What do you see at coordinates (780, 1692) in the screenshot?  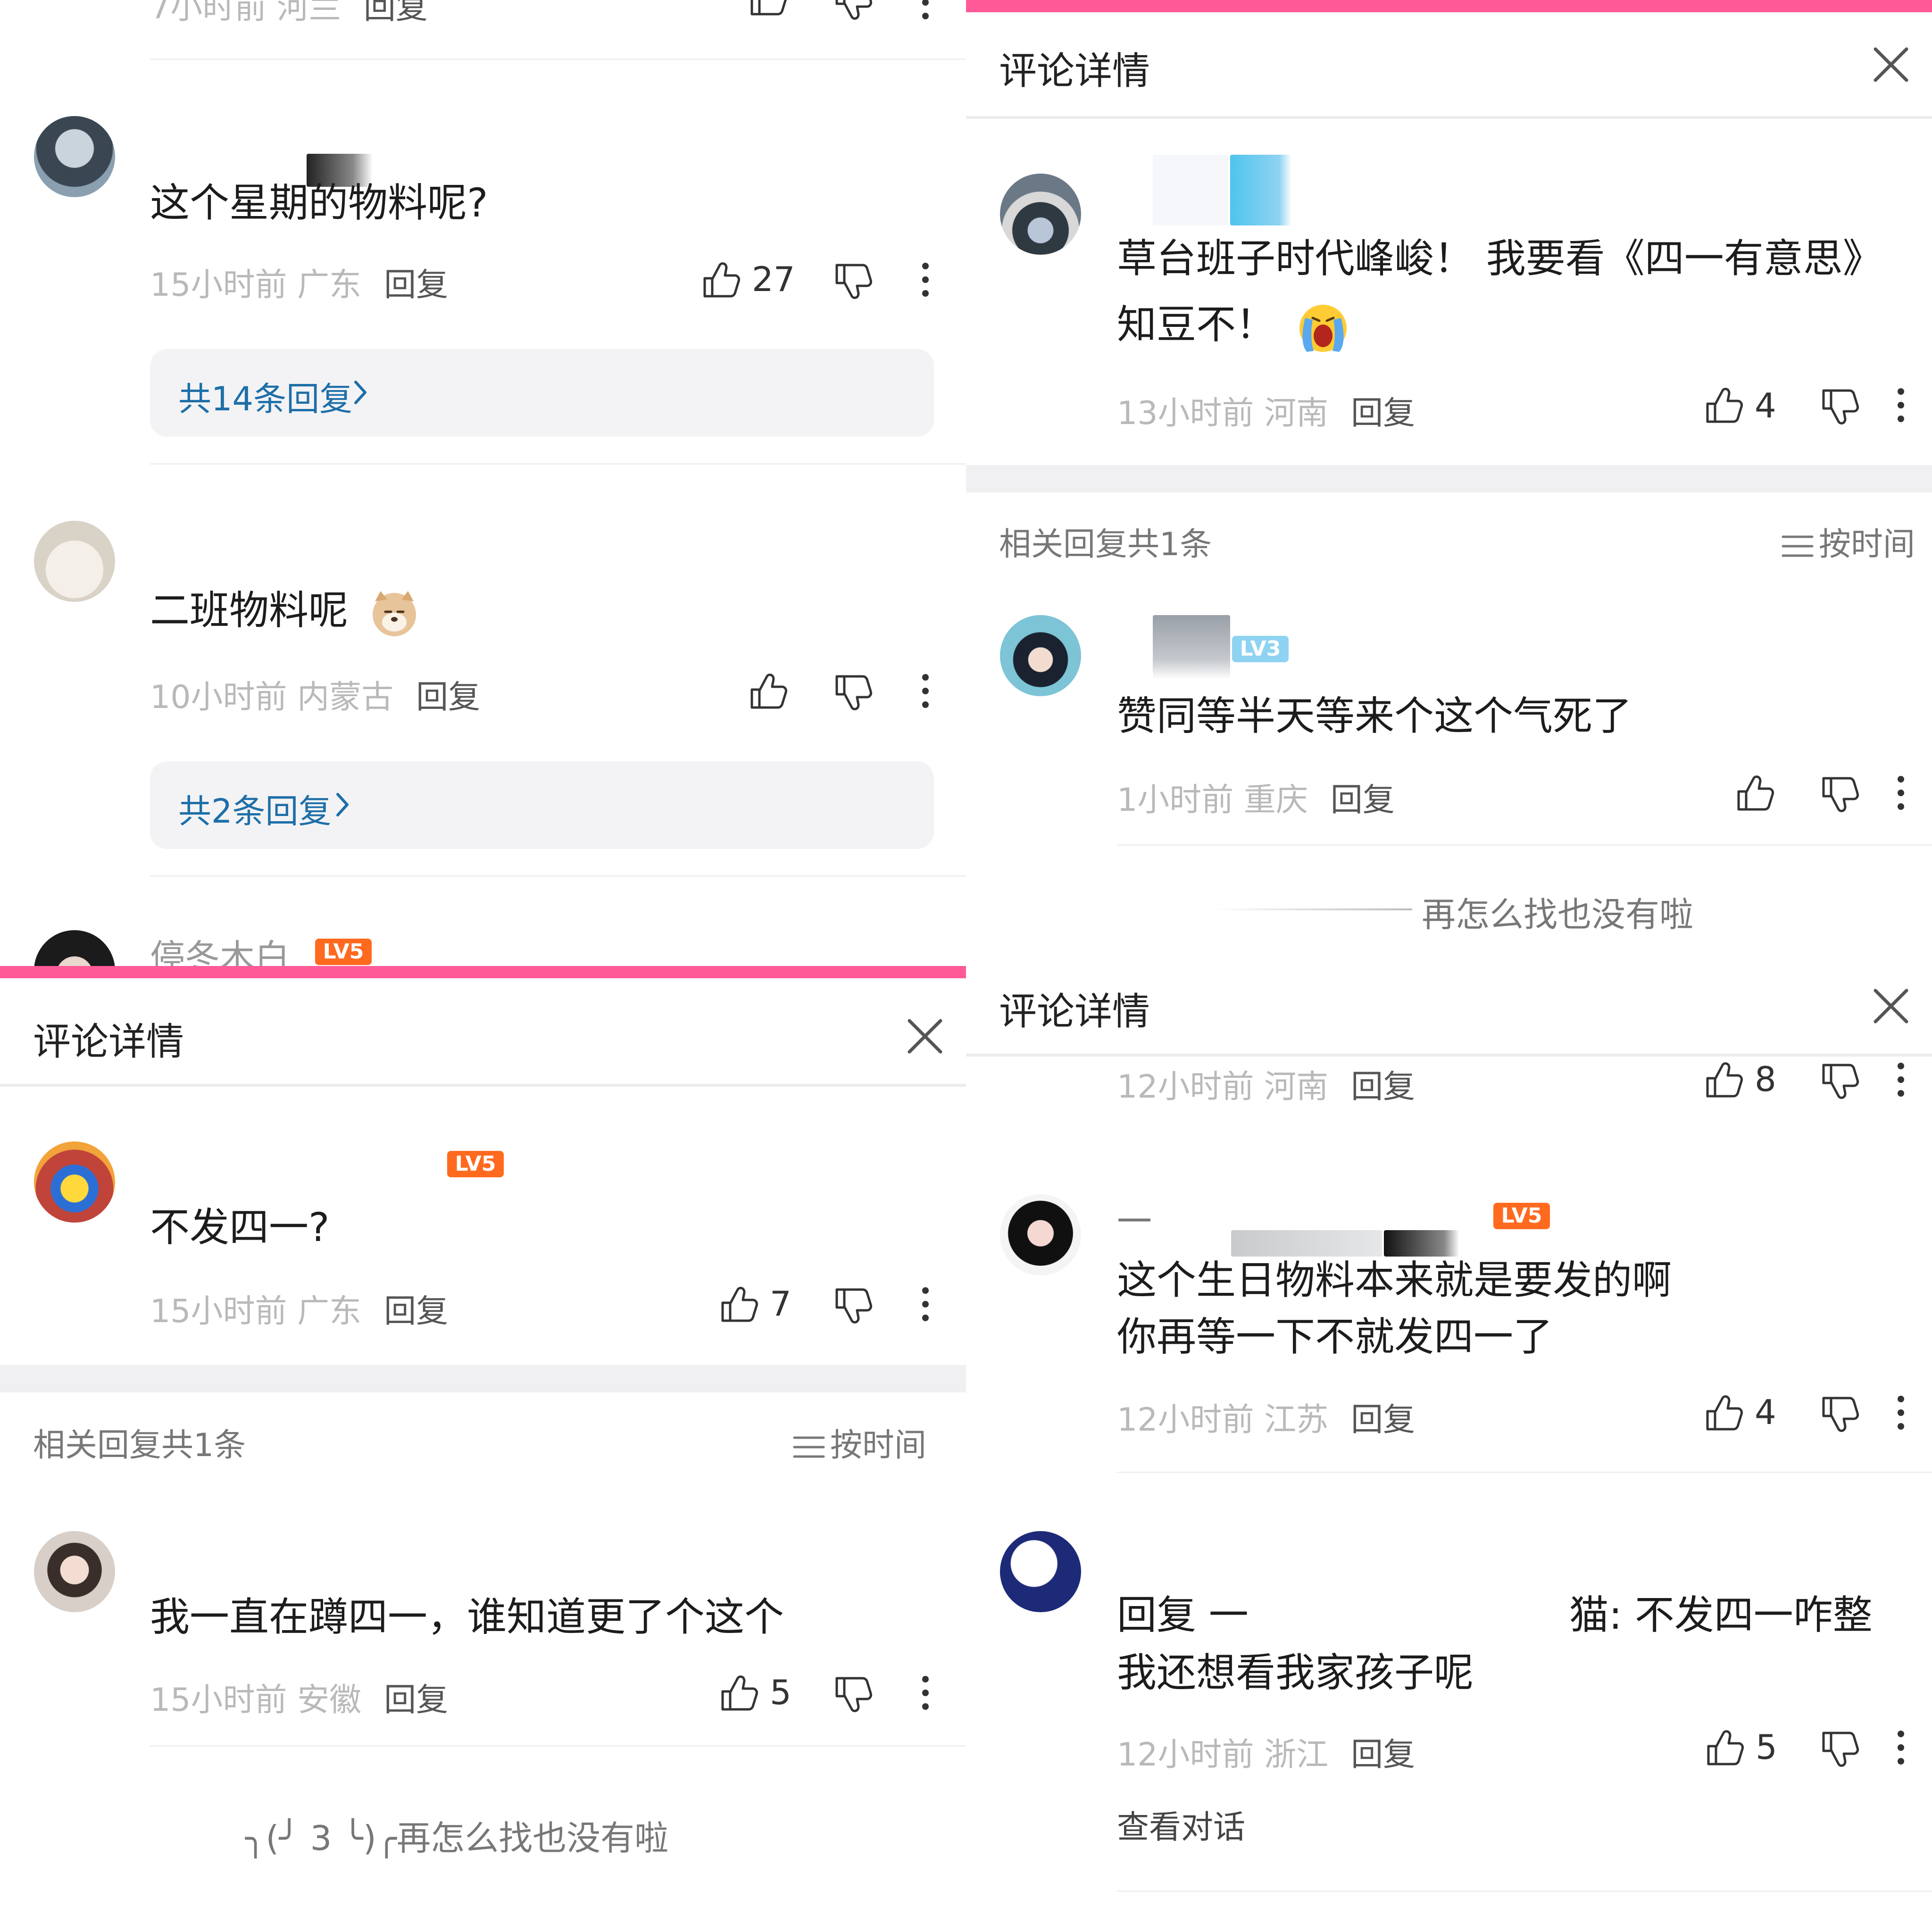 I see `like-count: 5` at bounding box center [780, 1692].